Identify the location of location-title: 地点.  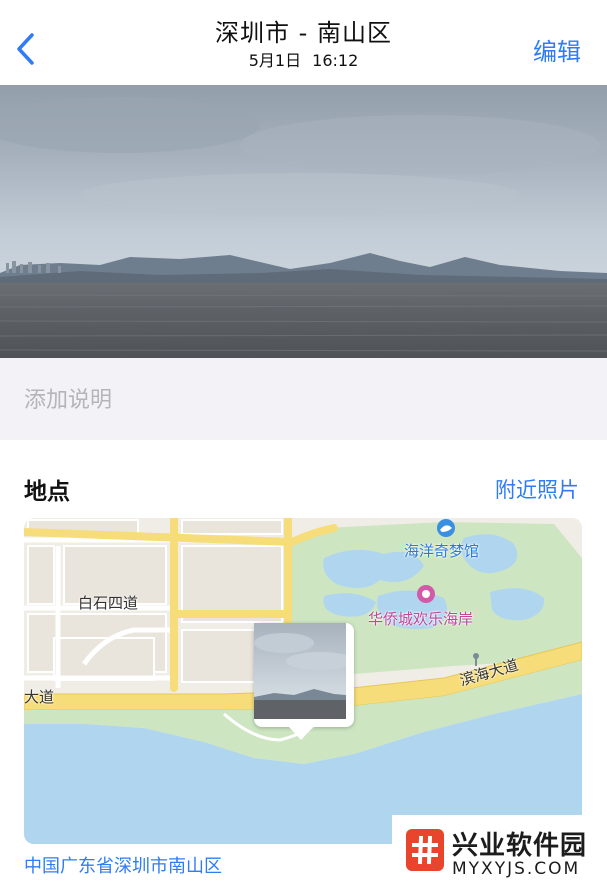
(47, 492).